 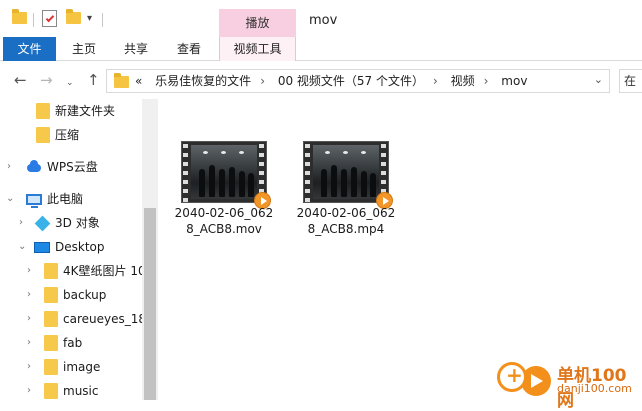 I want to click on nav-item-careueyes: › careueyes_18, so click(x=71, y=319).